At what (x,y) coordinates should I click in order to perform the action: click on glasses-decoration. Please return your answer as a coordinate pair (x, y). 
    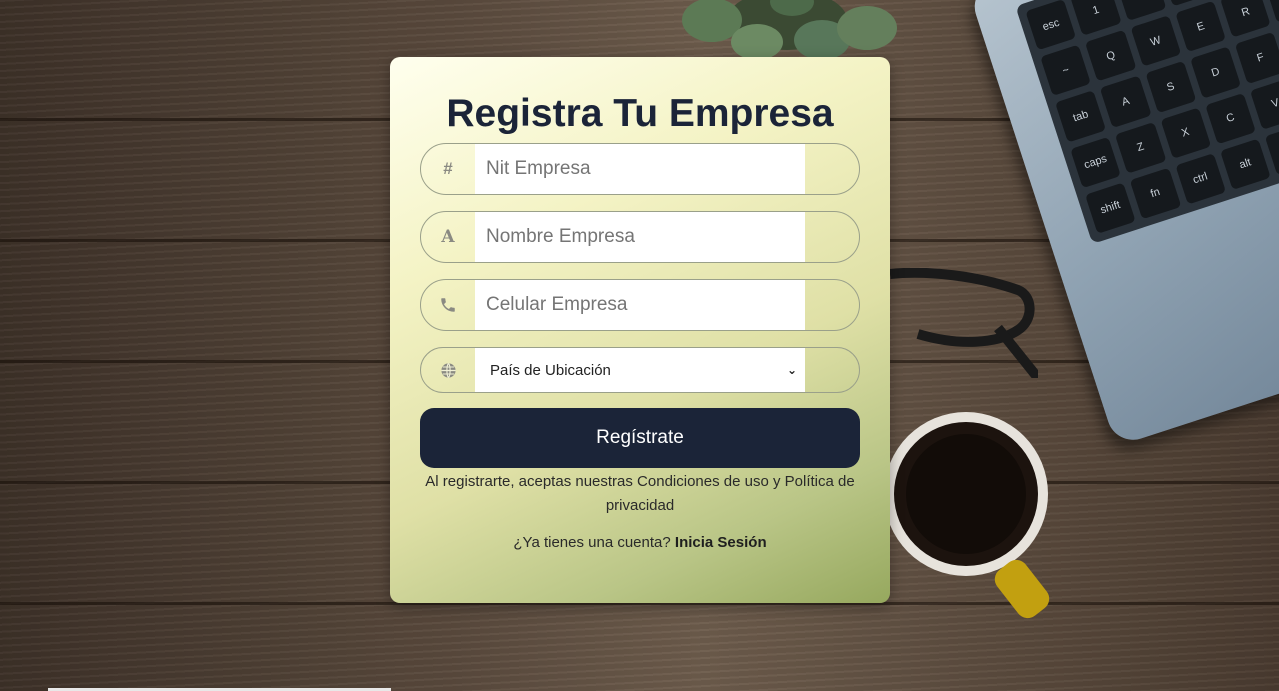
    Looking at the image, I should click on (965, 324).